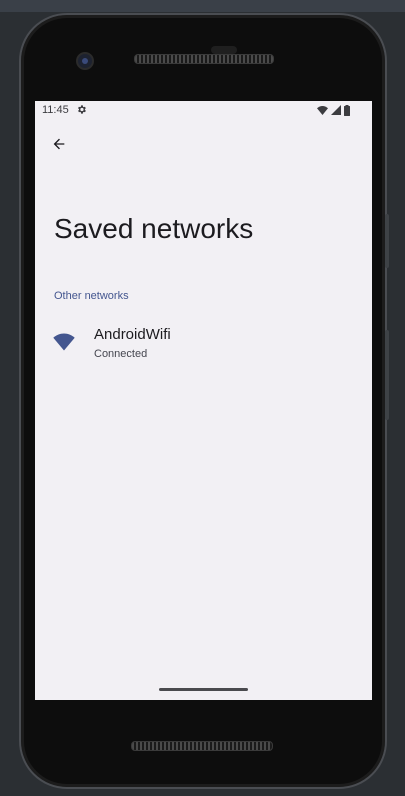  Describe the element at coordinates (64, 342) in the screenshot. I see `wifi-icon` at that location.